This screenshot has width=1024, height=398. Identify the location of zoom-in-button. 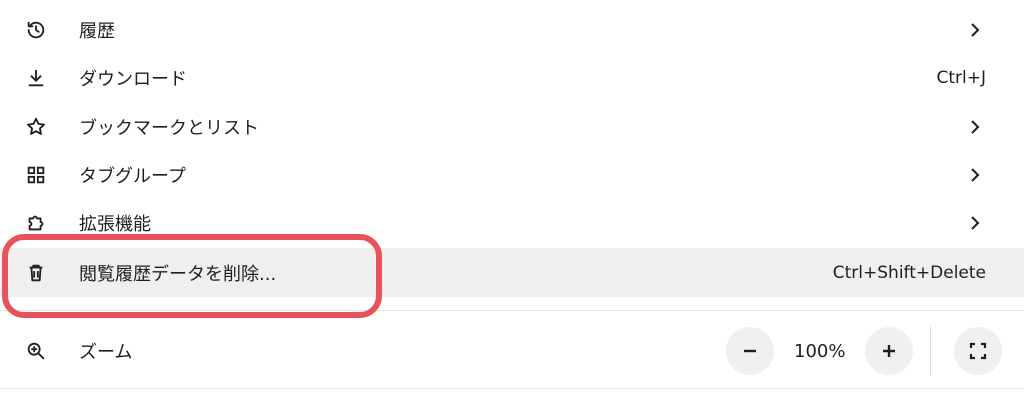
(889, 351).